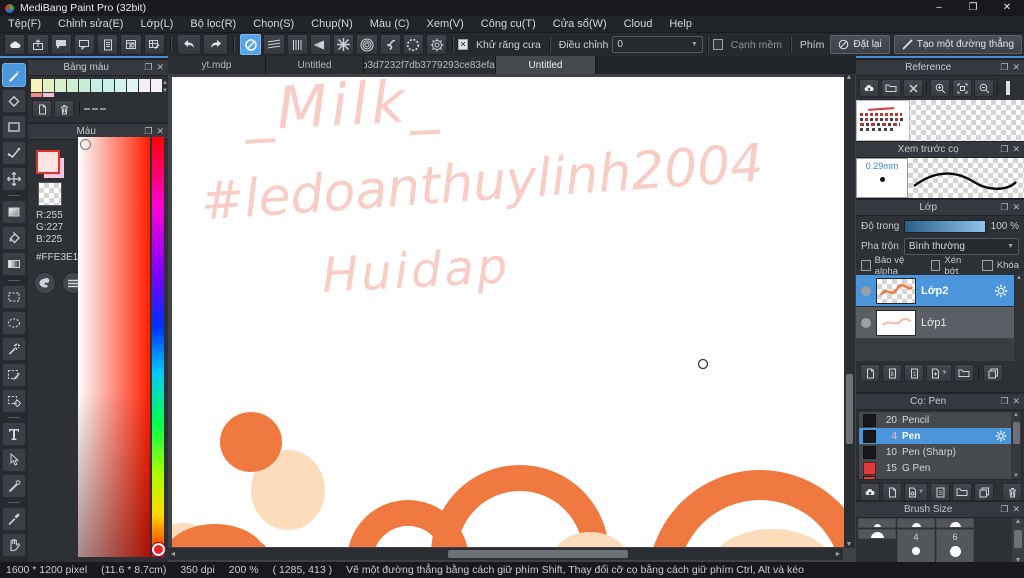  Describe the element at coordinates (860, 44) in the screenshot. I see `reset-button: Đặt lại` at that location.